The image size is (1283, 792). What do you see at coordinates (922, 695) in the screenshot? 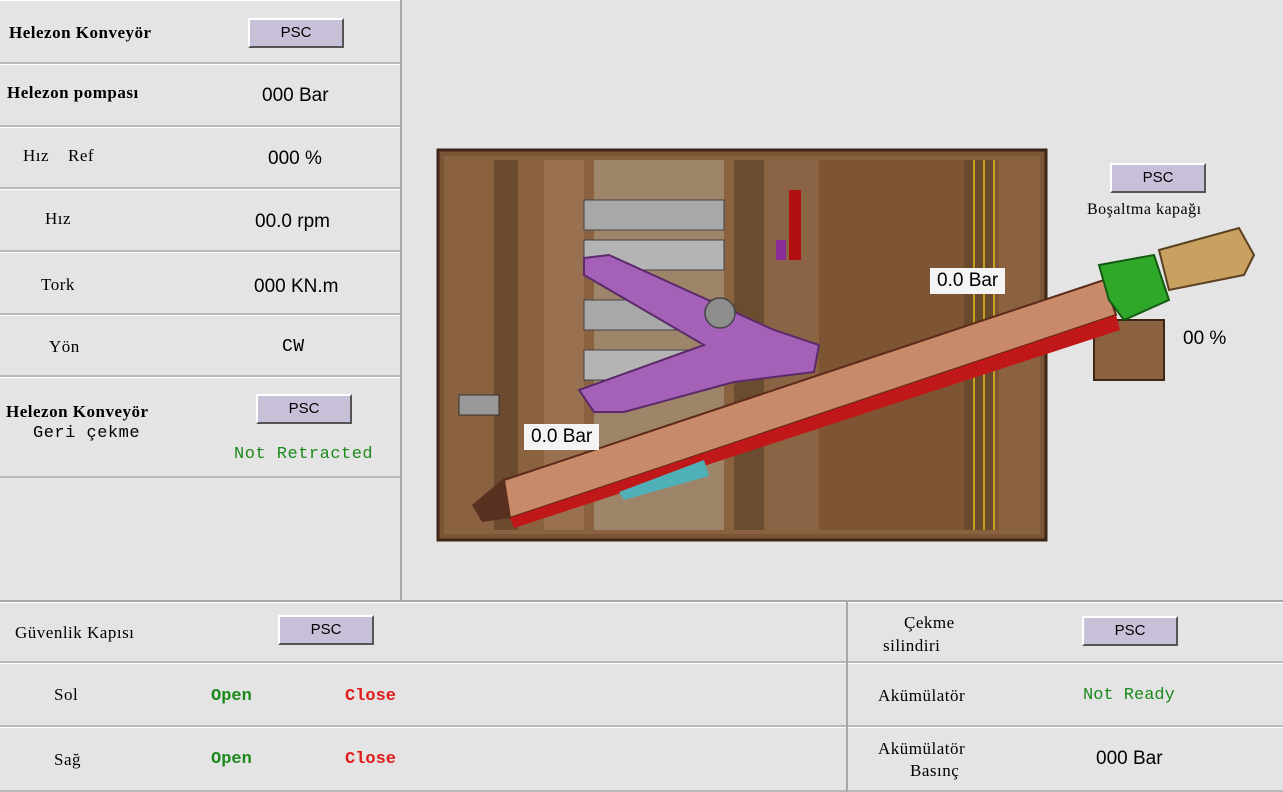
I see `accumulator-label: Akümülatör` at bounding box center [922, 695].